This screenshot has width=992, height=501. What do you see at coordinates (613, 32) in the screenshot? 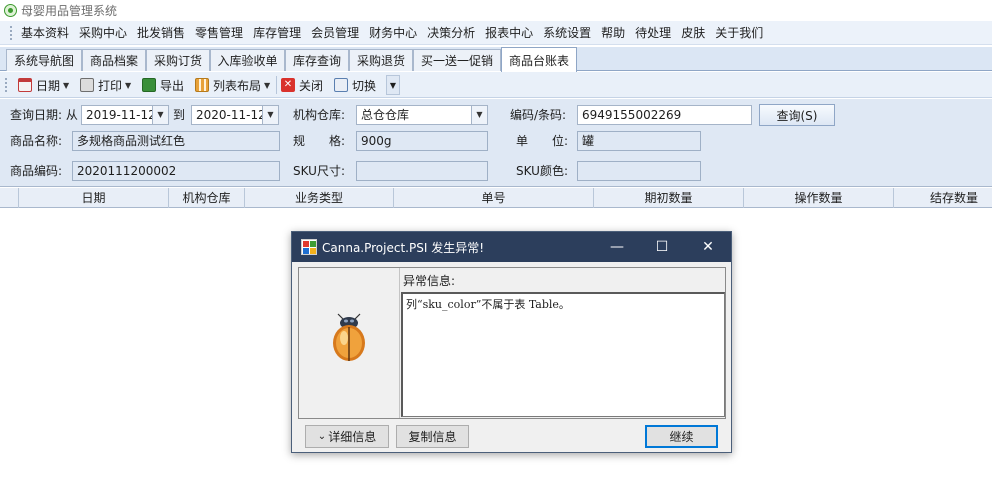
I see `menu-item-help: 帮助` at bounding box center [613, 32].